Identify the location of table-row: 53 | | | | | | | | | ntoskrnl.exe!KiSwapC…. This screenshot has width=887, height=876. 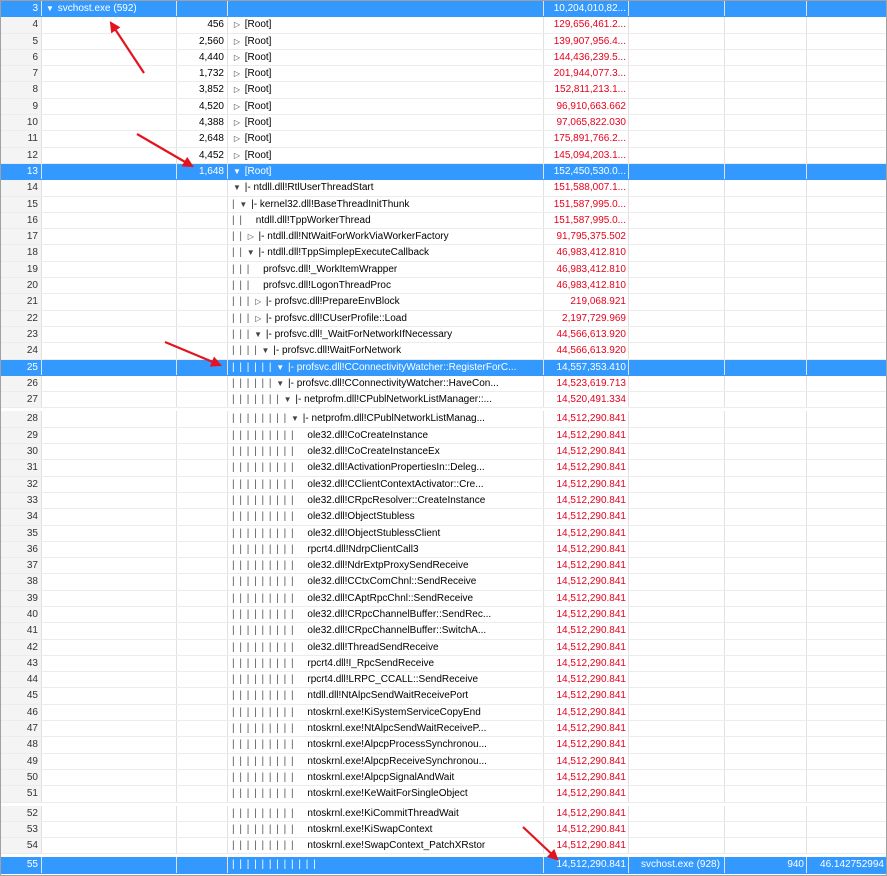
(443, 830).